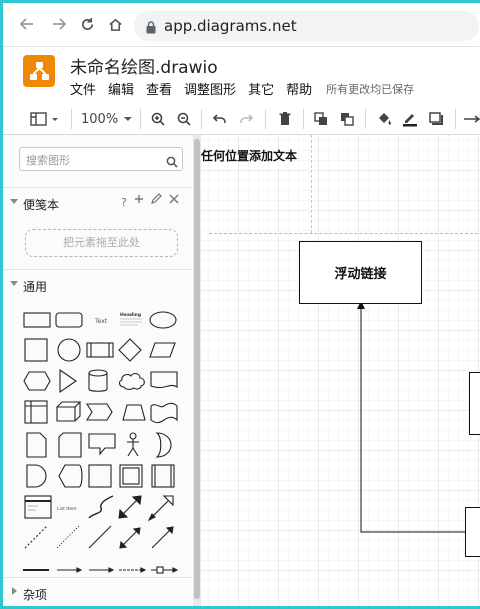 This screenshot has height=609, width=480. Describe the element at coordinates (139, 200) in the screenshot. I see `add-icon` at that location.